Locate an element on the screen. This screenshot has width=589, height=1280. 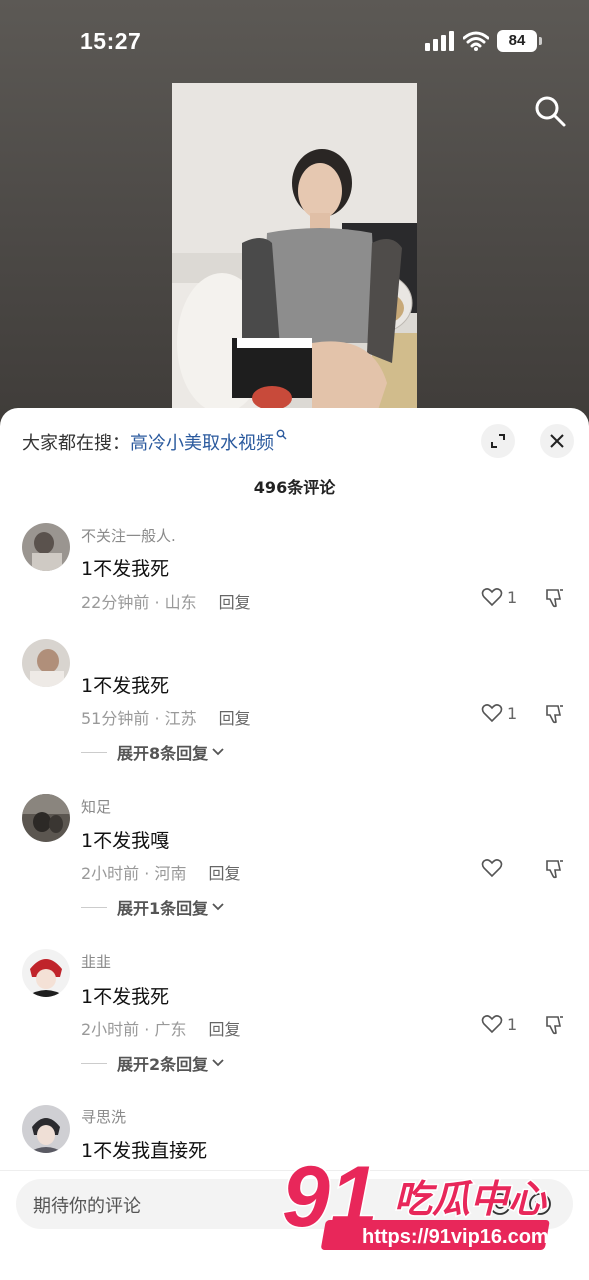
video-frame is located at coordinates (294, 248).